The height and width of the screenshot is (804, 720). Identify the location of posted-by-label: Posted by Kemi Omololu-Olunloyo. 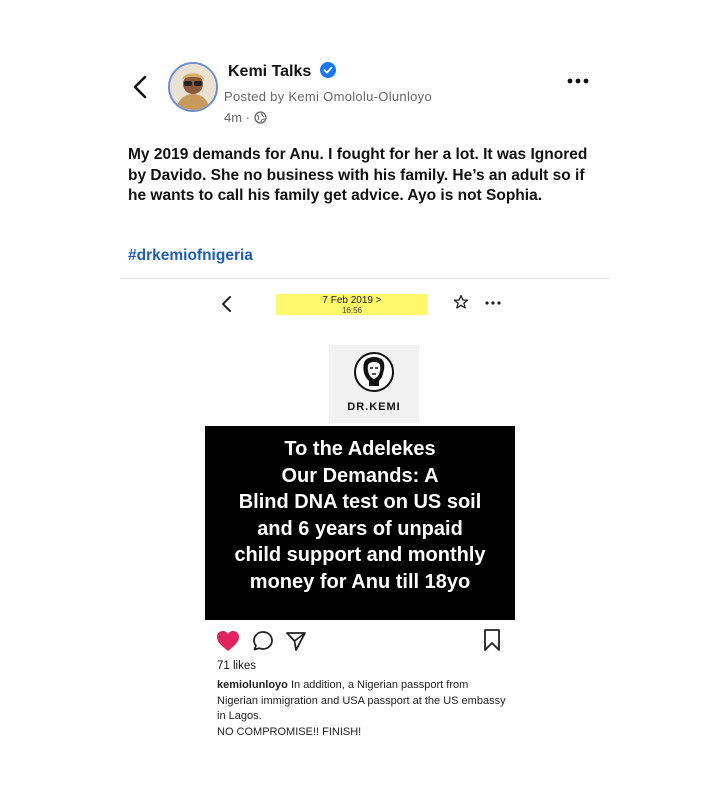
(328, 96).